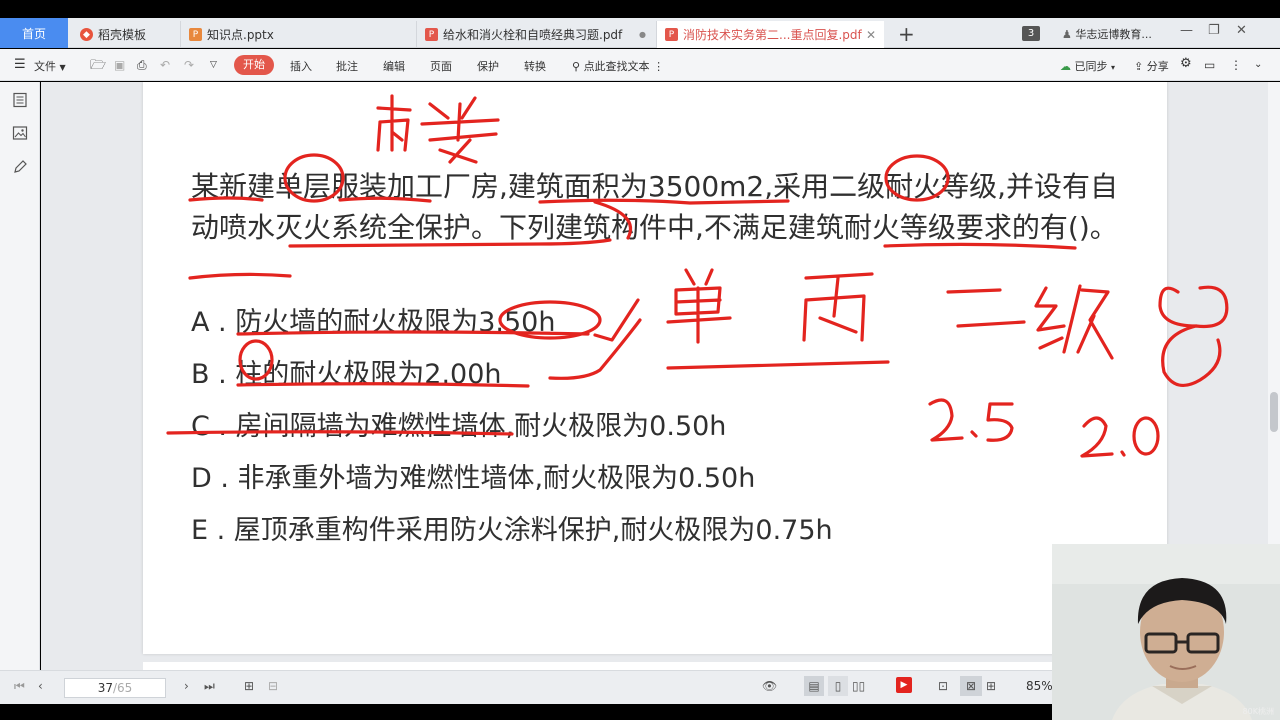 This screenshot has width=1280, height=720. I want to click on chevron-down-icon: ▾, so click(1113, 67).